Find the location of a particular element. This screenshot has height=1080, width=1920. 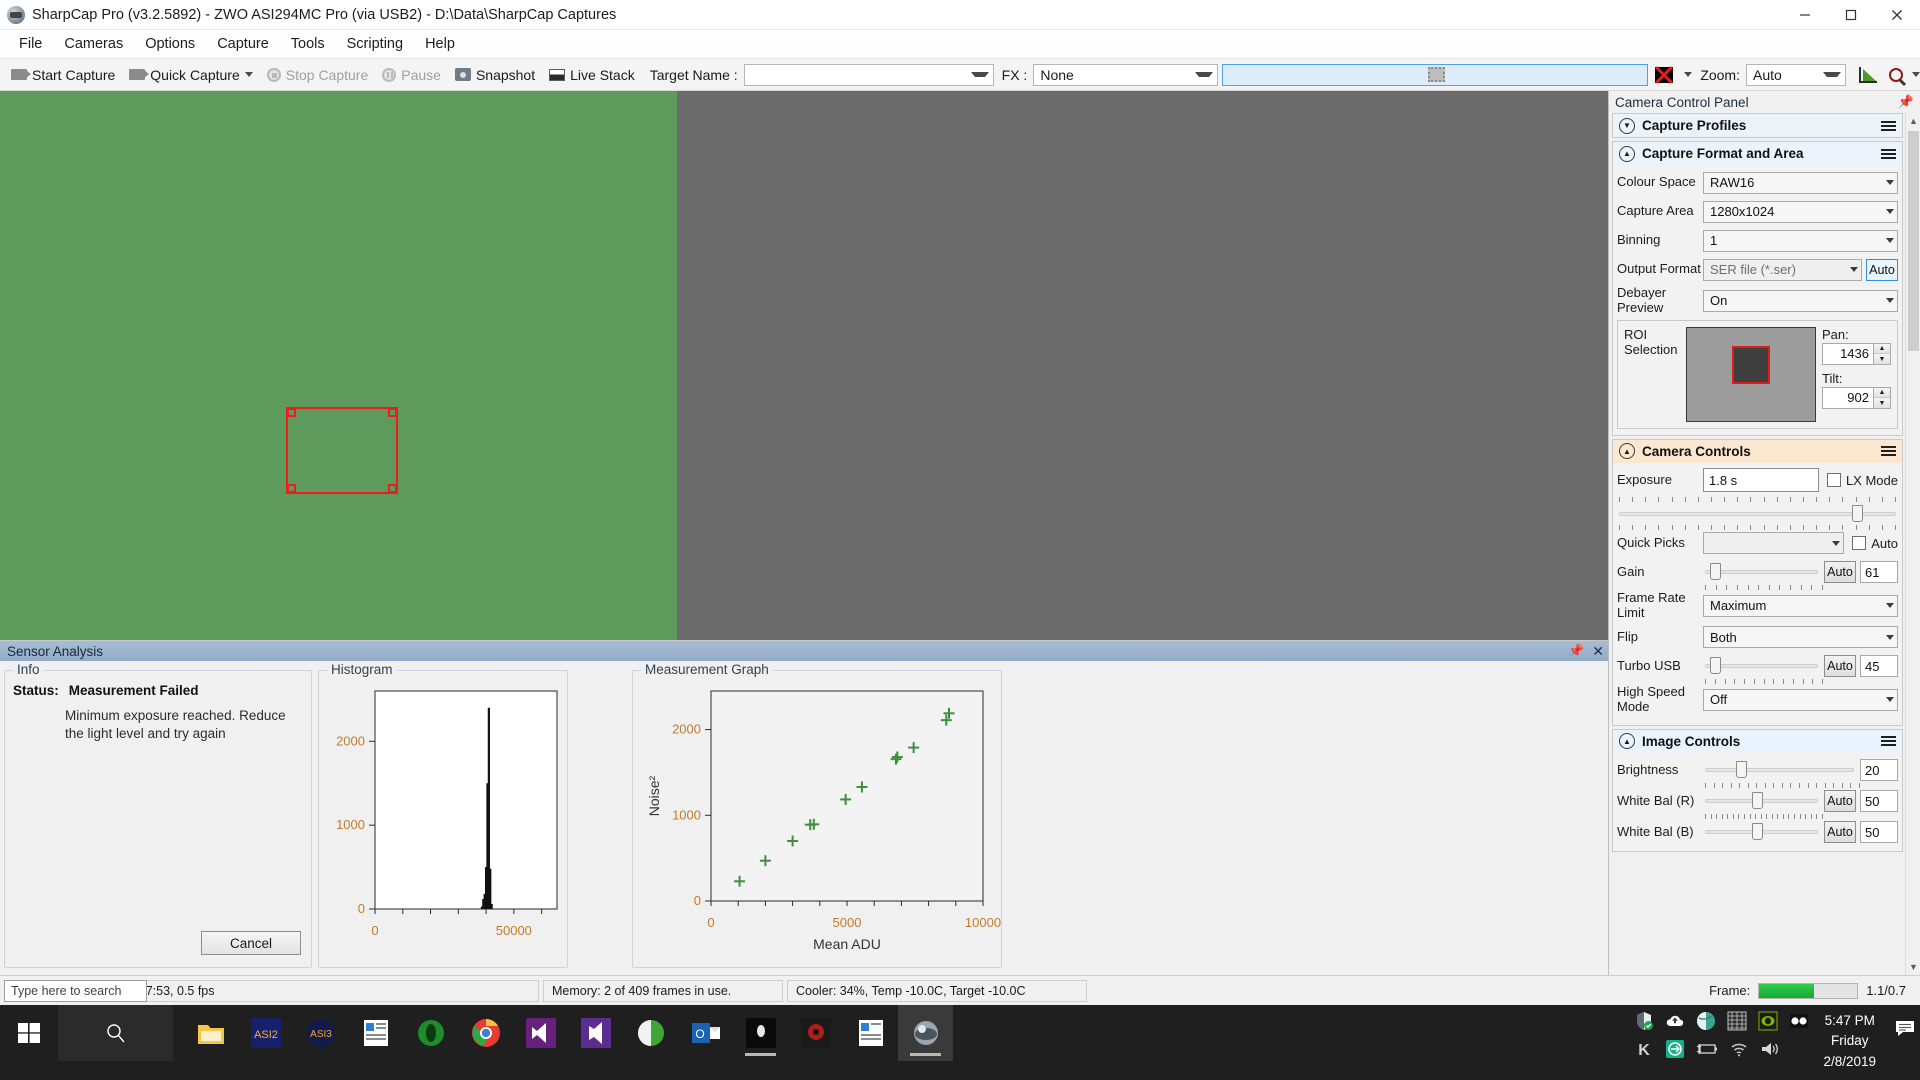

camera-controls-header: ▲ Camera Controls is located at coordinates (1757, 451).